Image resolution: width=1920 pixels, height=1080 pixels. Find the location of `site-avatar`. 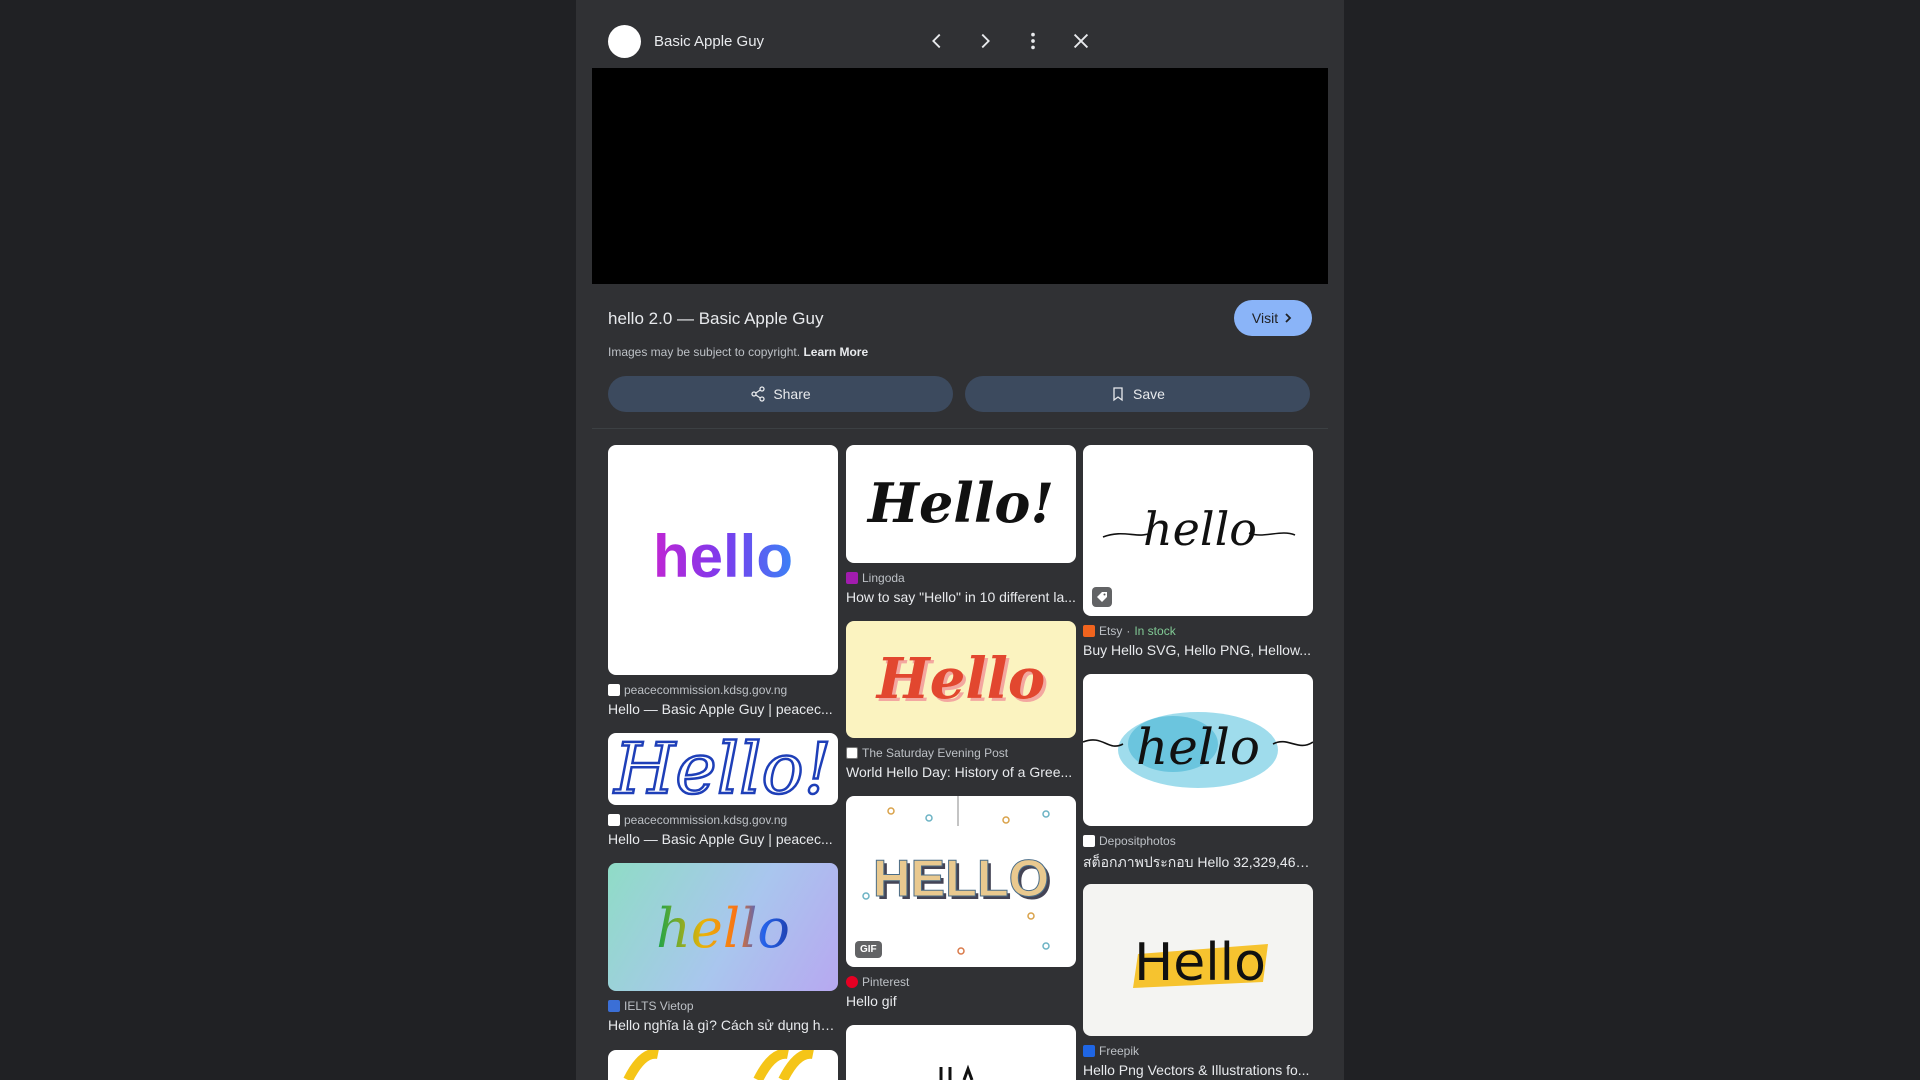

site-avatar is located at coordinates (624, 41).